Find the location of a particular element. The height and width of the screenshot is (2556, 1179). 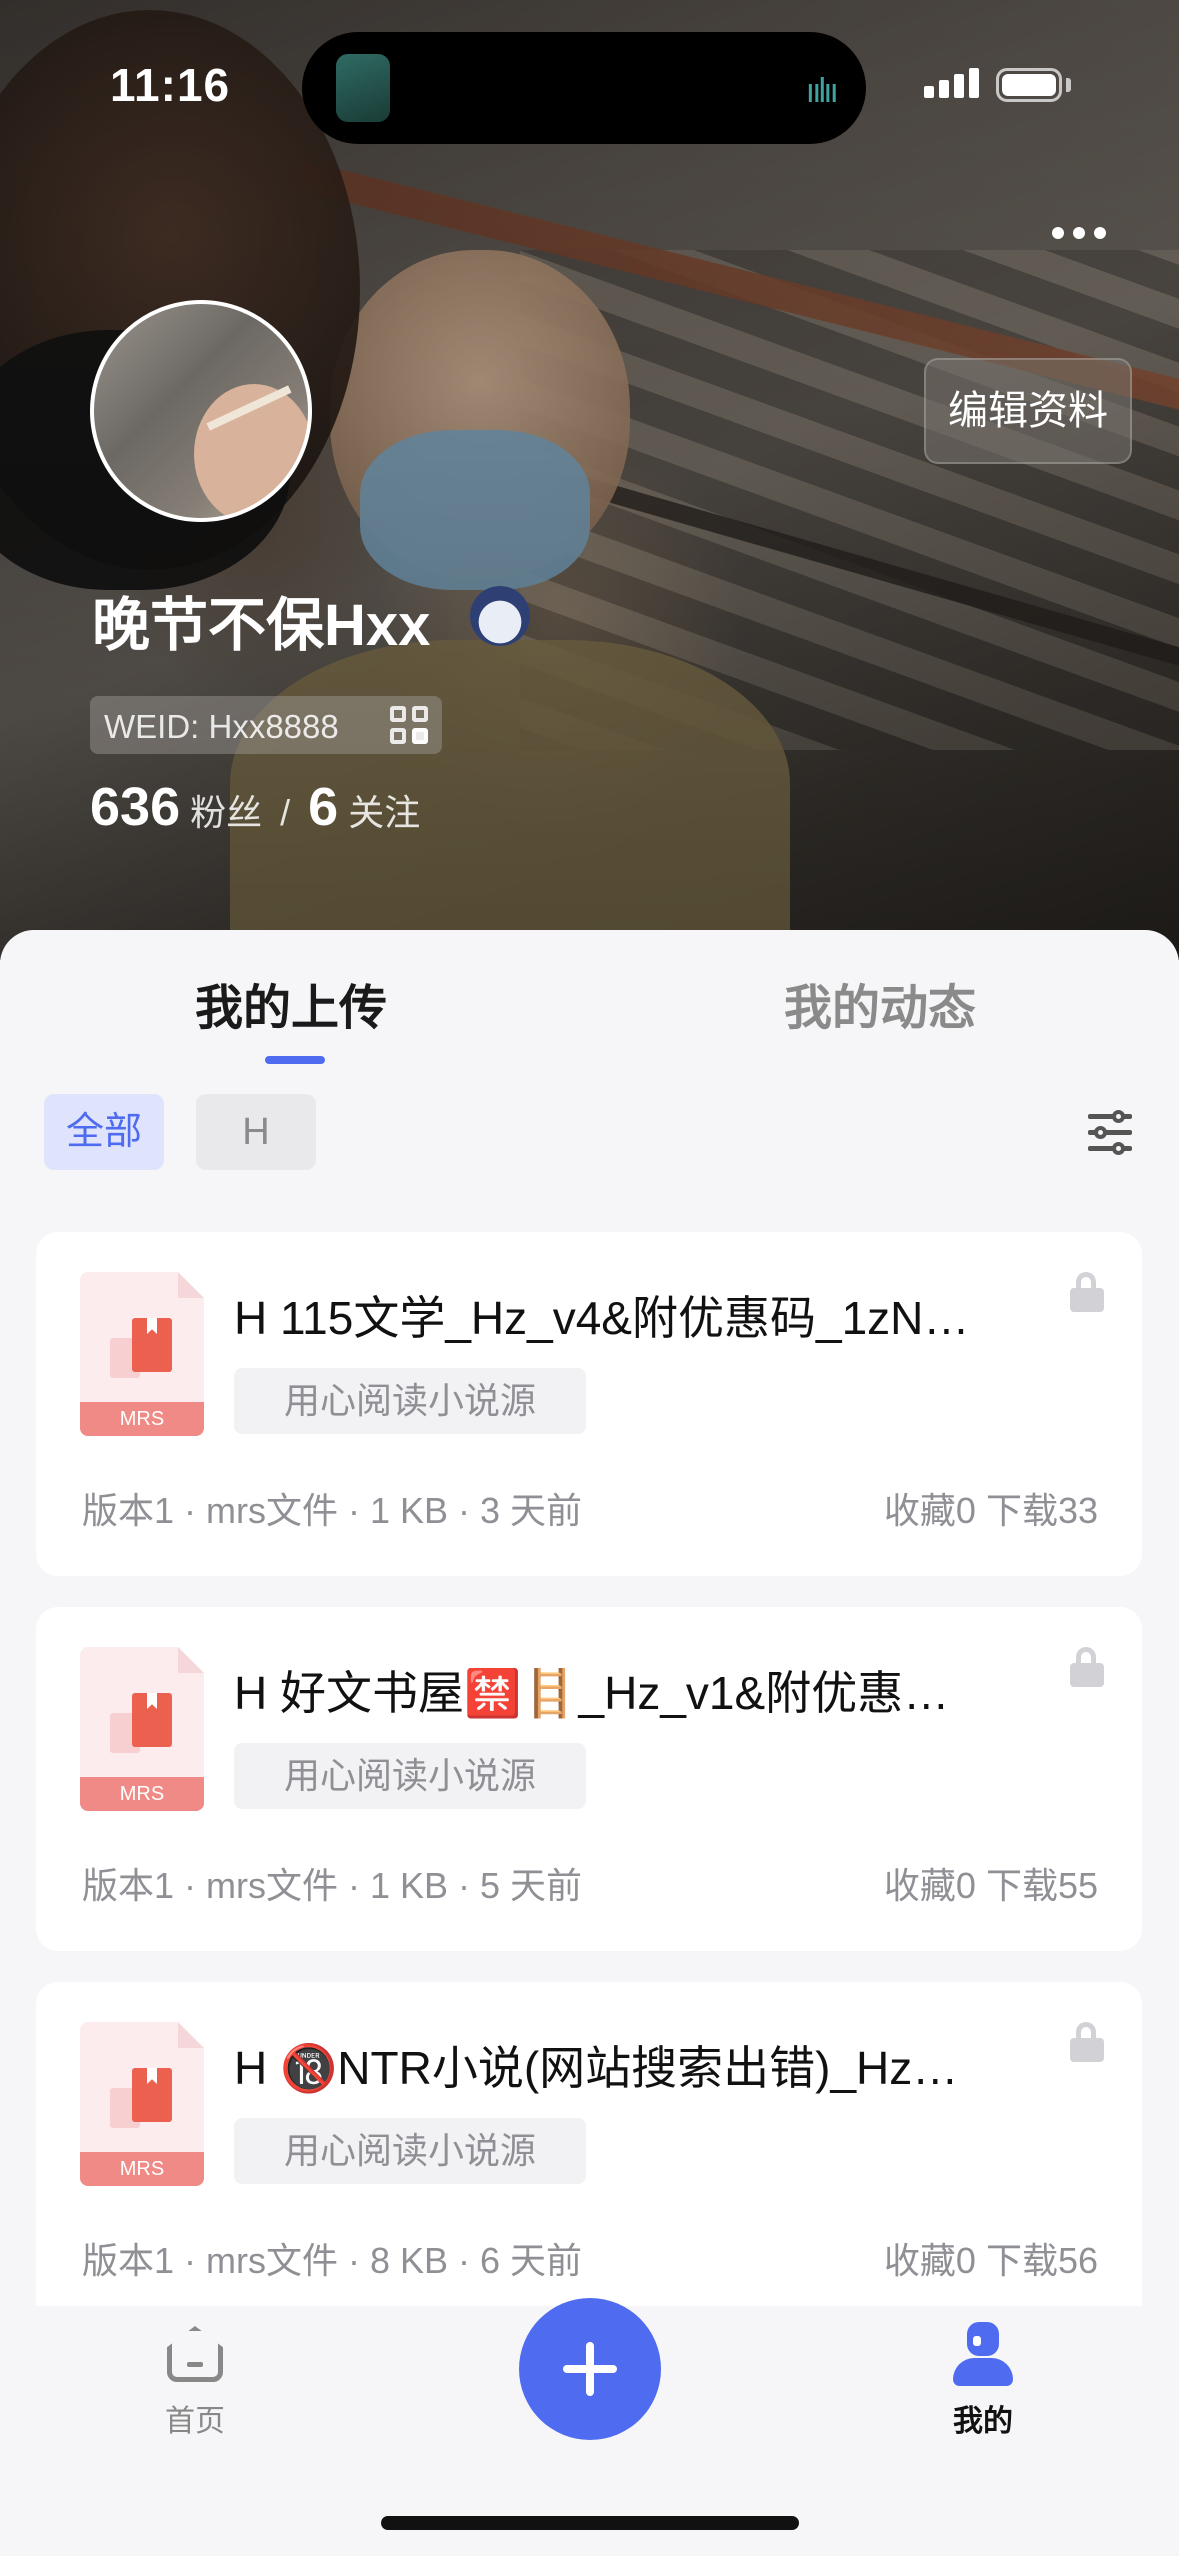

followers-count: 636 is located at coordinates (135, 807).